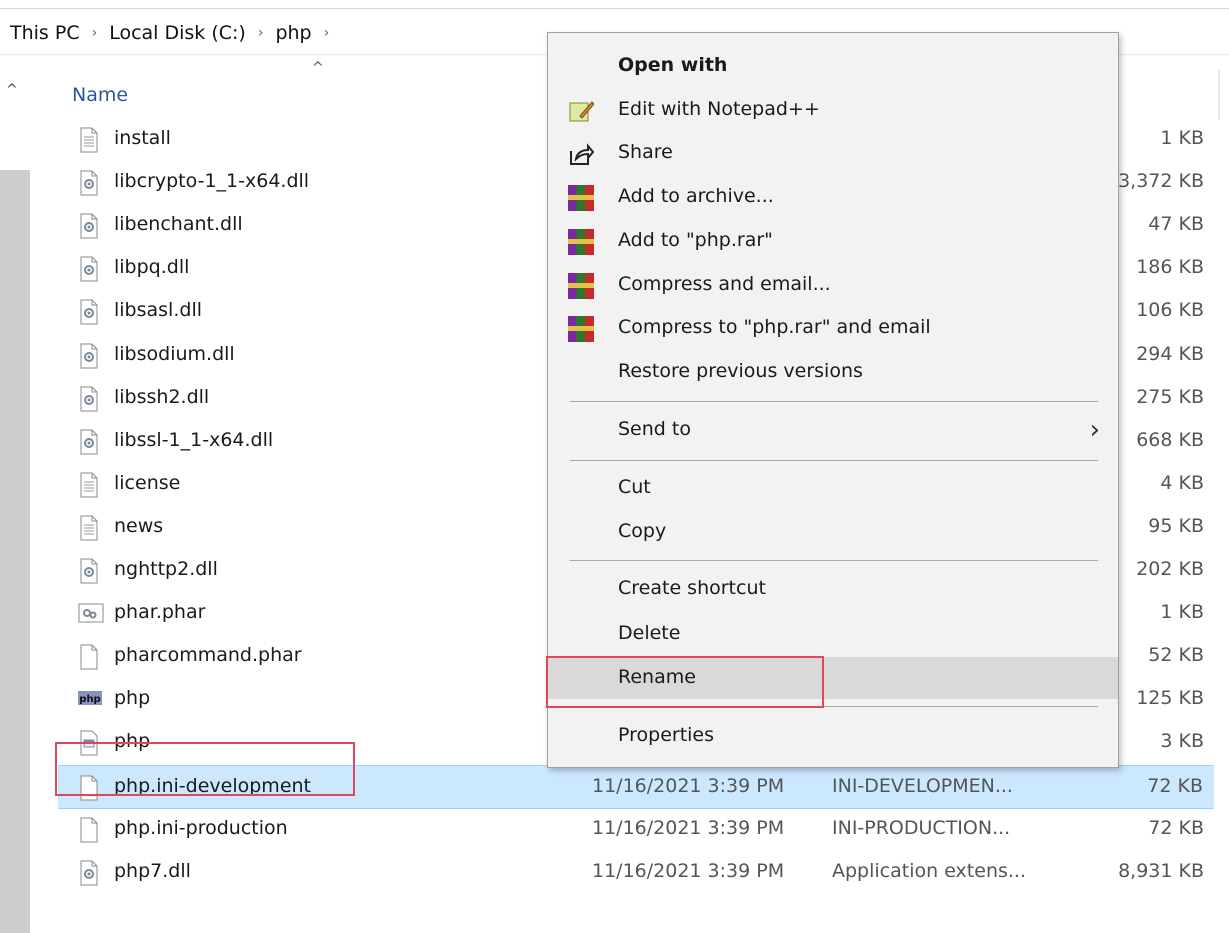  Describe the element at coordinates (719, 109) in the screenshot. I see `menu-item-label: Edit with Notepad++` at that location.